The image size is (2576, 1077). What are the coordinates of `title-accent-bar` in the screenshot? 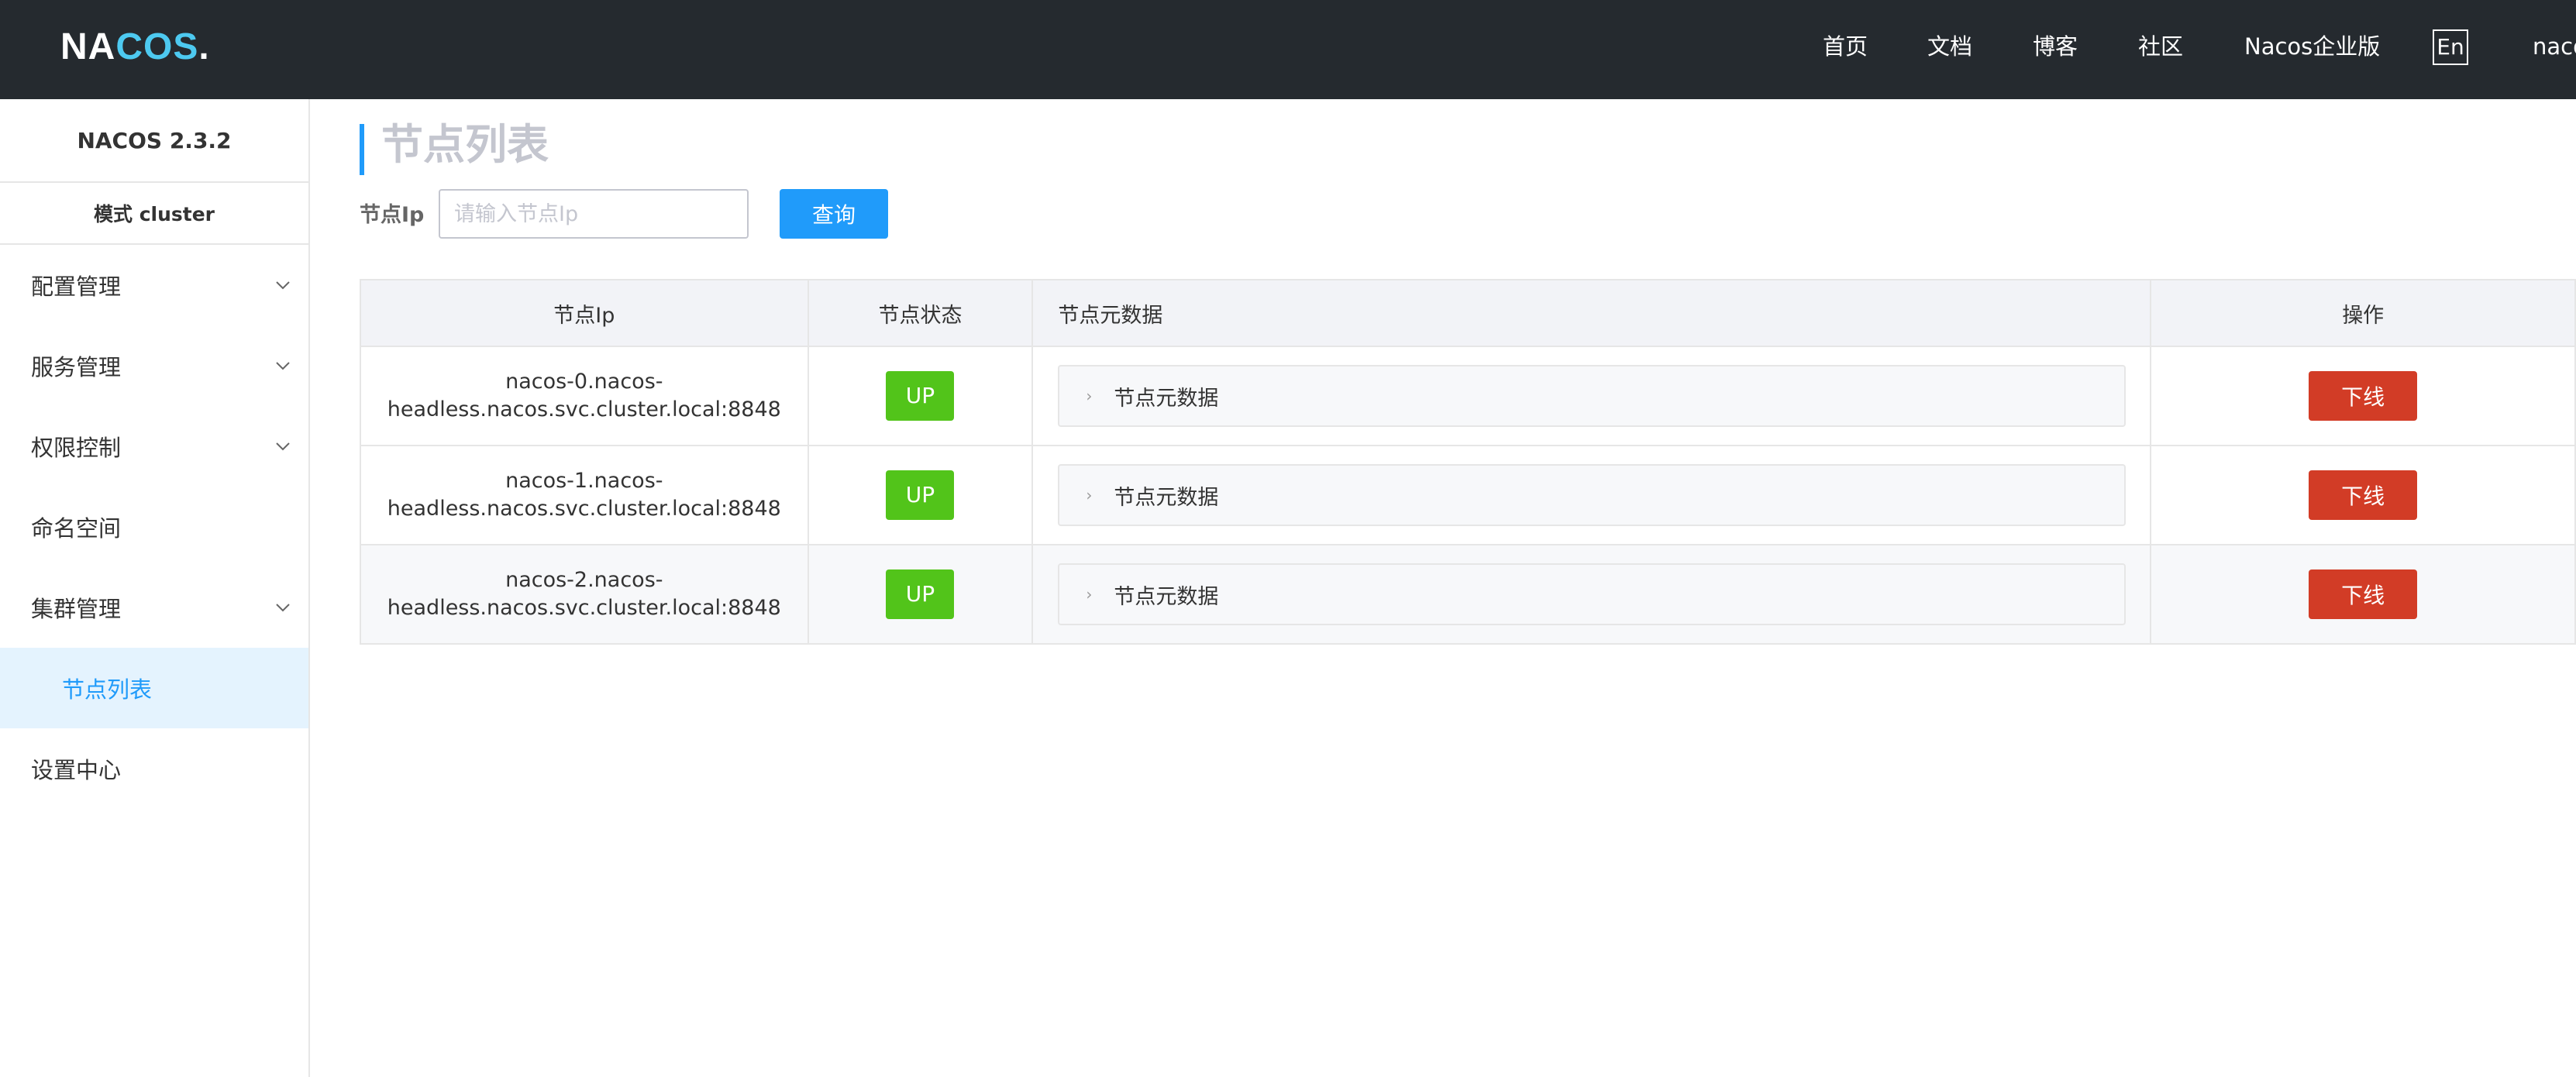 It's located at (362, 149).